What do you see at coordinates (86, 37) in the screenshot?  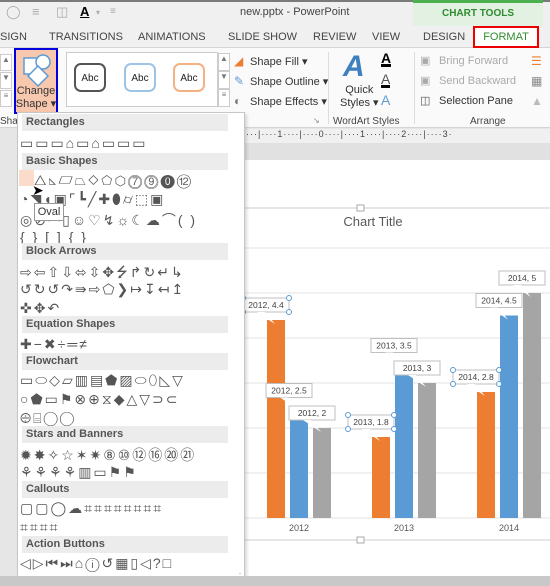 I see `tab-transitions: TRANSITIONS` at bounding box center [86, 37].